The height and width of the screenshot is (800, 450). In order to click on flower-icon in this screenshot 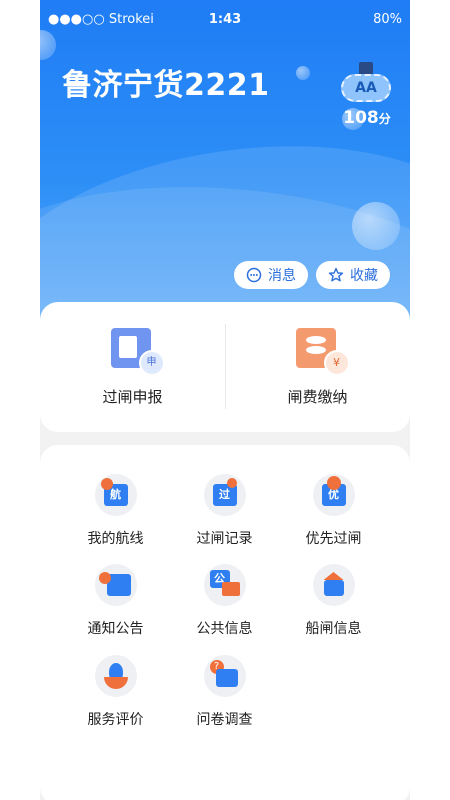, I will do `click(115, 676)`.